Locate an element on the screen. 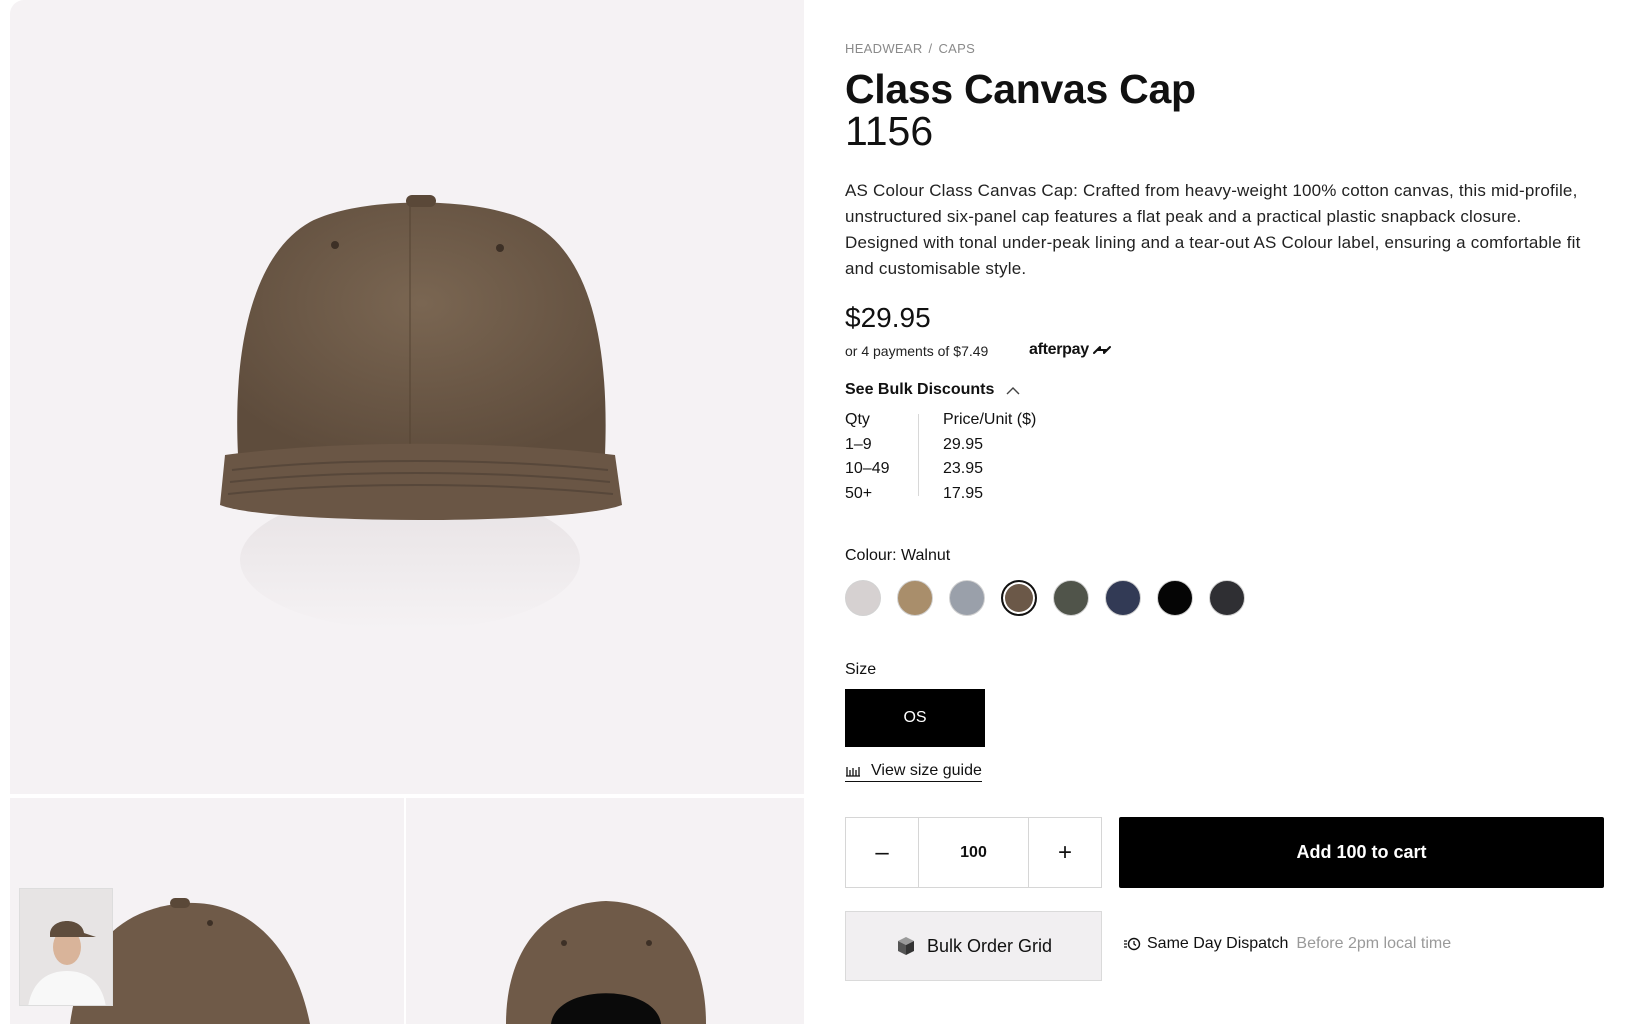 This screenshot has width=1640, height=1024. bulk-price-cell: 29.95 is located at coordinates (963, 444).